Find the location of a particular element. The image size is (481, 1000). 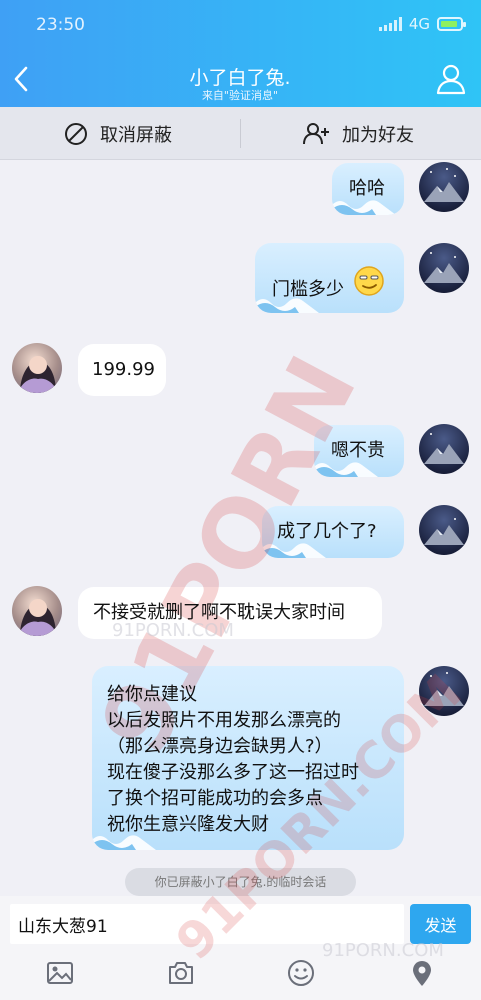

chat-title: 小了白了兔. is located at coordinates (240, 78).